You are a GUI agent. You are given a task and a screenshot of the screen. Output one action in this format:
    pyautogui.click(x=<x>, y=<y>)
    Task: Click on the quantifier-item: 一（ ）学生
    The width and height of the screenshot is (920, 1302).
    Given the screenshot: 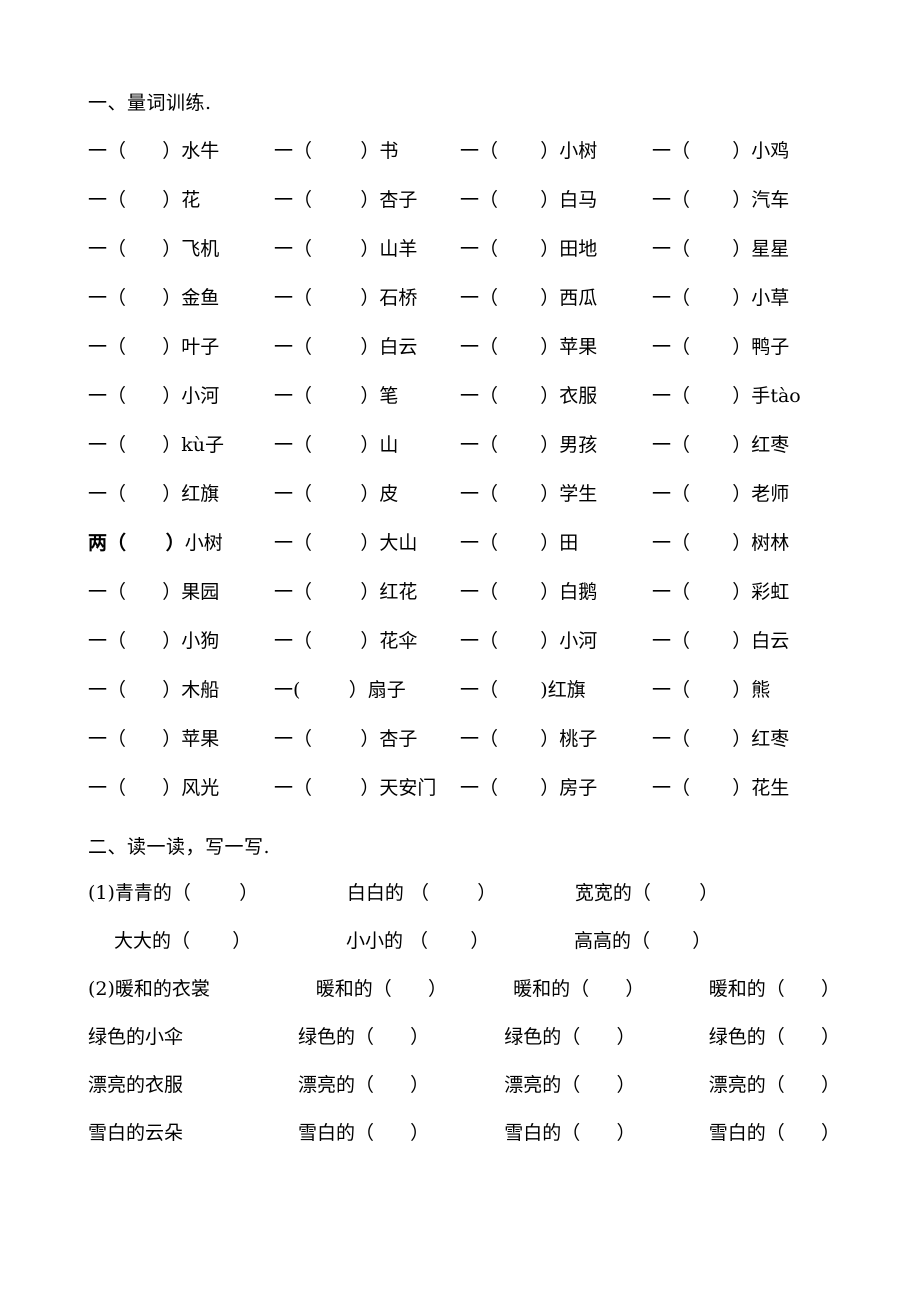 What is the action you would take?
    pyautogui.click(x=556, y=492)
    